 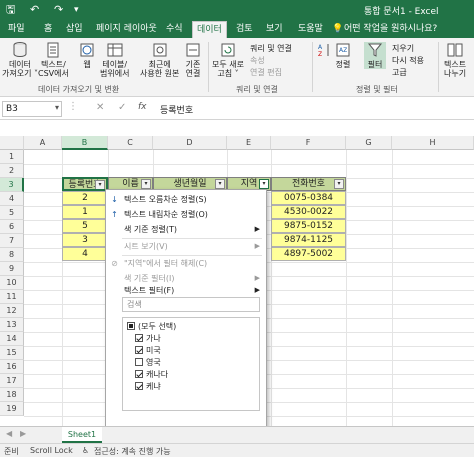 What do you see at coordinates (193, 60) in the screenshot?
I see `existing-connections-button: 기존 연결` at bounding box center [193, 60].